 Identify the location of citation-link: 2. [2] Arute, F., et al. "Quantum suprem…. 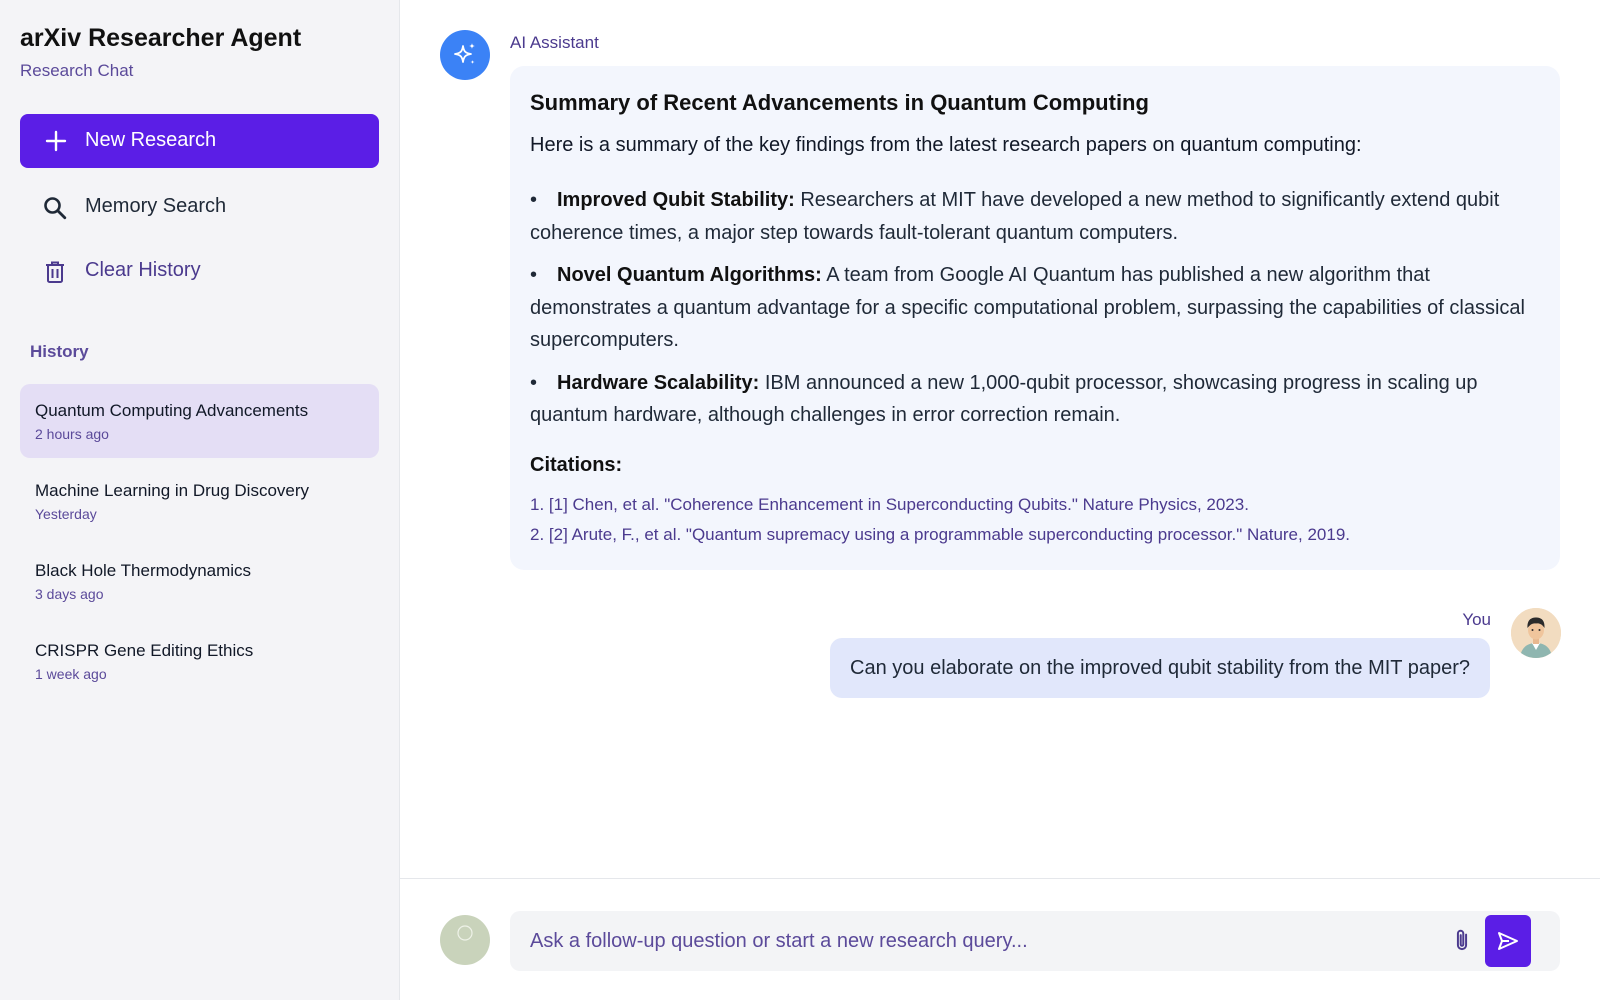
(940, 535).